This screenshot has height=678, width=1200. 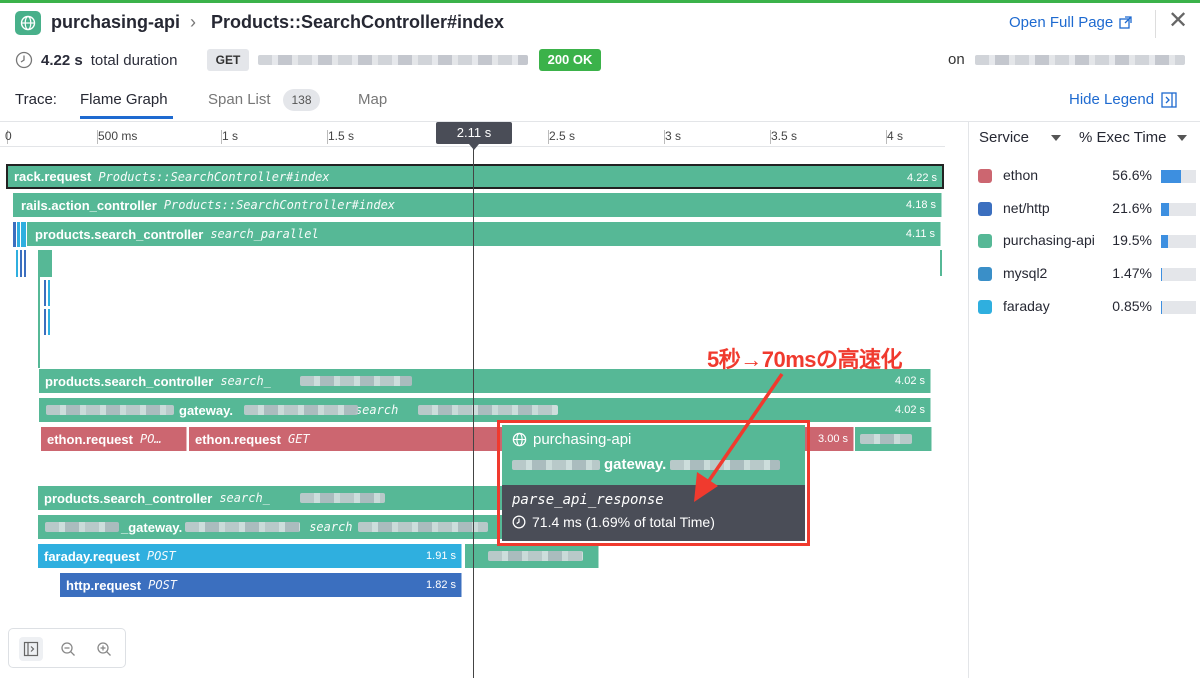 I want to click on span-name: rails.action_controller, so click(x=89, y=205).